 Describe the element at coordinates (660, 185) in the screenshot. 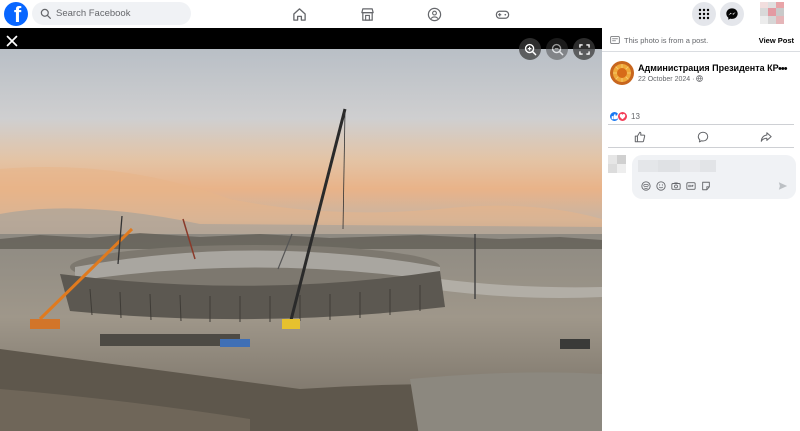

I see `emoji-icon` at that location.